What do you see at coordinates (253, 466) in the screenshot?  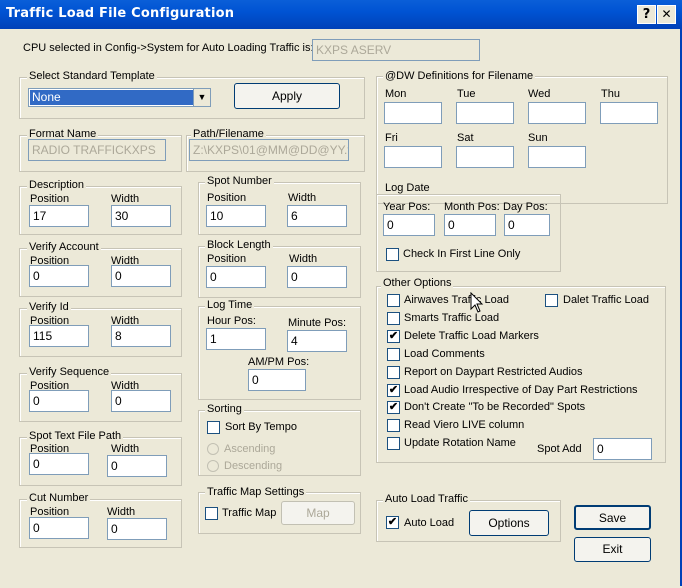 I see `descending-label: Descending` at bounding box center [253, 466].